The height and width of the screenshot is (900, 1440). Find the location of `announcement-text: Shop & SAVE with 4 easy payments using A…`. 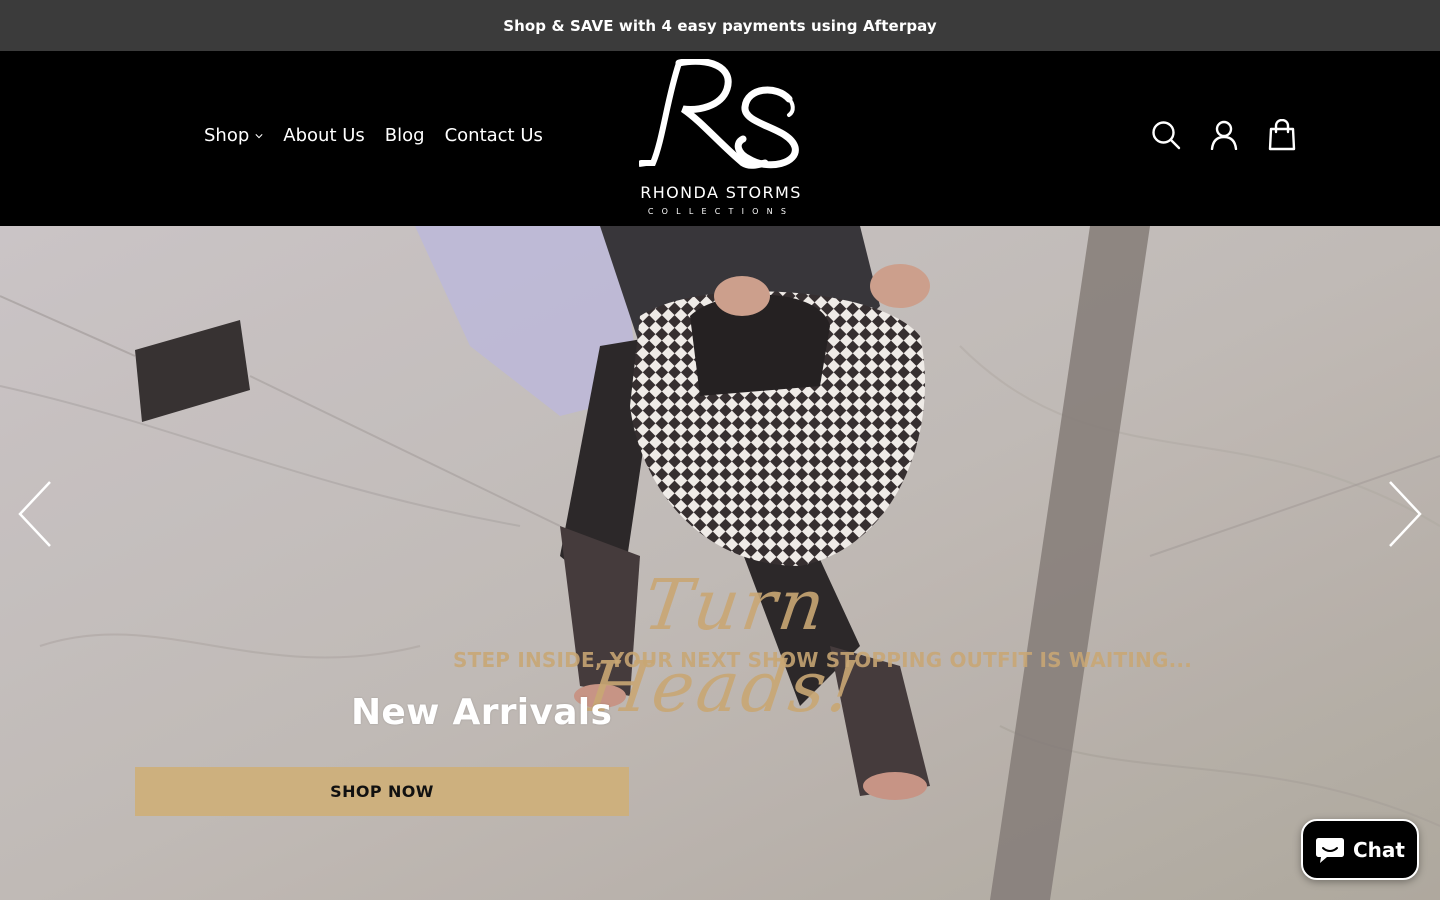

announcement-text: Shop & SAVE with 4 easy payments using A… is located at coordinates (720, 25).